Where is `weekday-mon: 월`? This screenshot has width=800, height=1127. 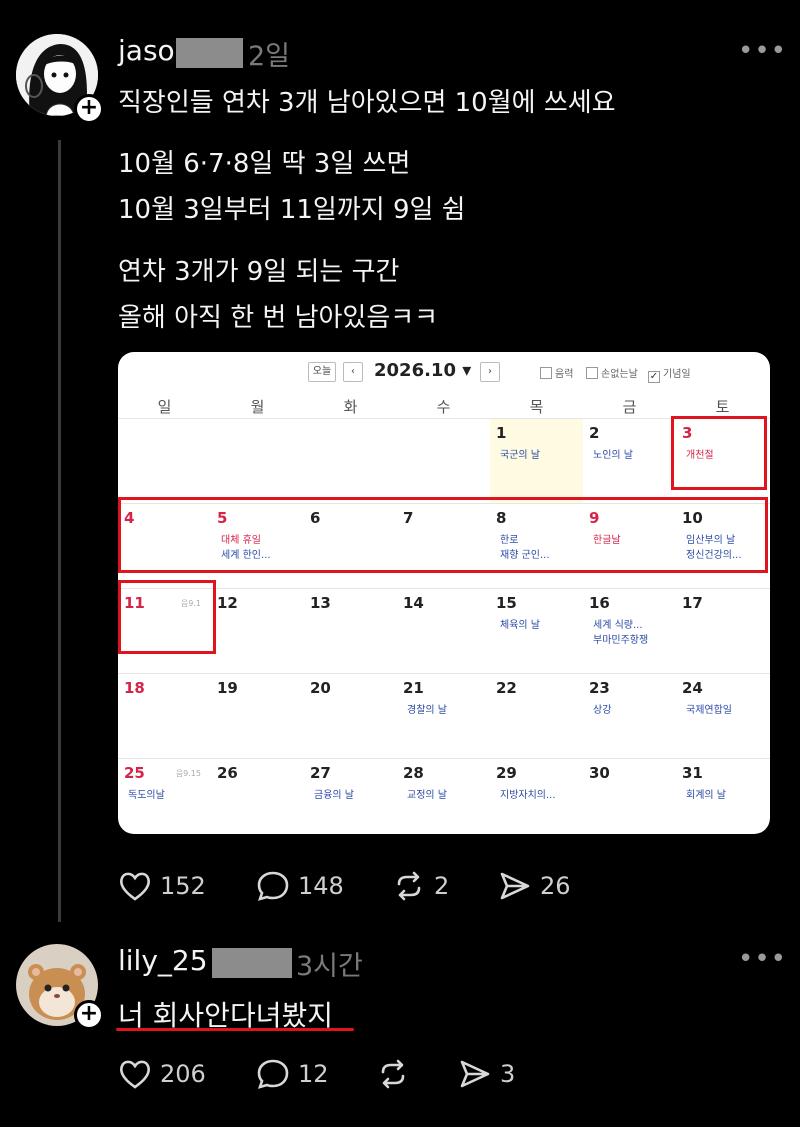
weekday-mon: 월 is located at coordinates (257, 407).